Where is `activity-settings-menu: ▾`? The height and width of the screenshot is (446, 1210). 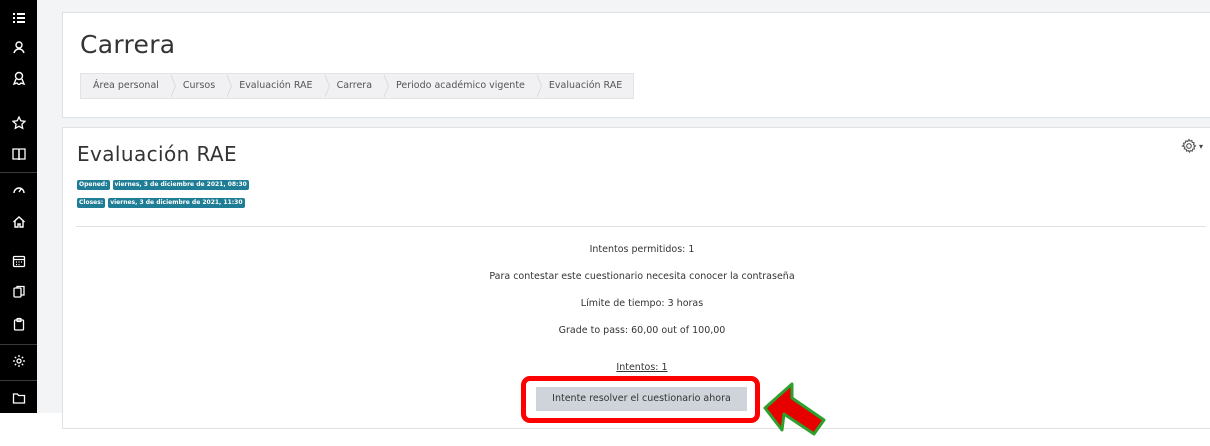
activity-settings-menu: ▾ is located at coordinates (1195, 146).